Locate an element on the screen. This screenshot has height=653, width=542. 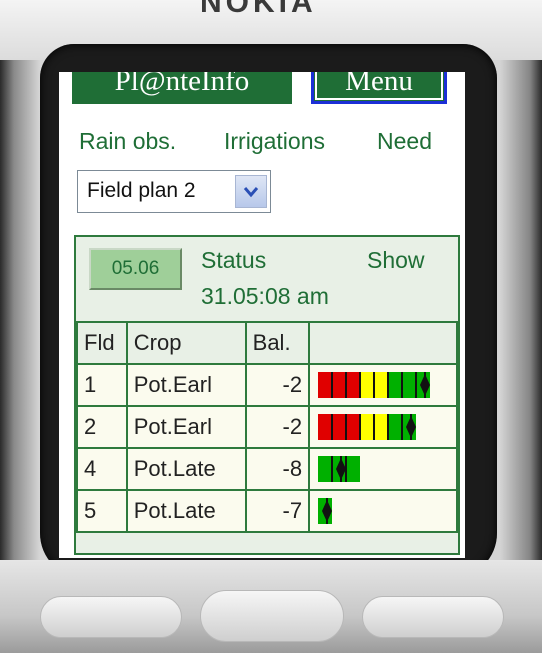
table-row: 4 Pot.Late -8 is located at coordinates (267, 469).